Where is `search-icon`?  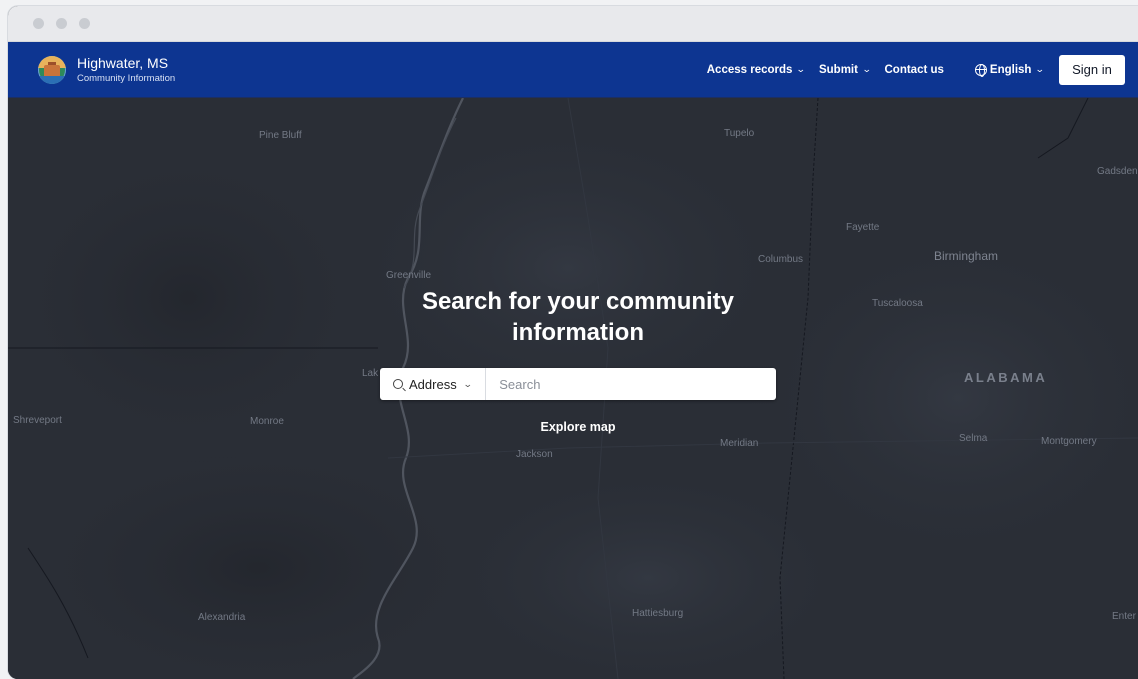
search-icon is located at coordinates (398, 384).